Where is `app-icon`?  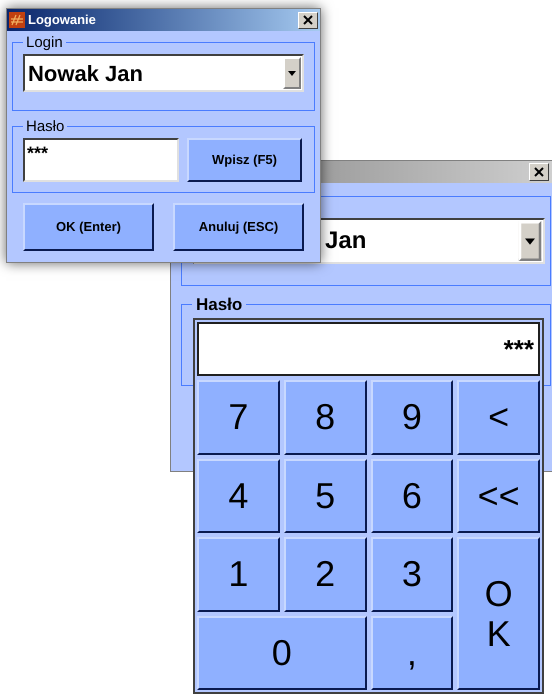 app-icon is located at coordinates (17, 20).